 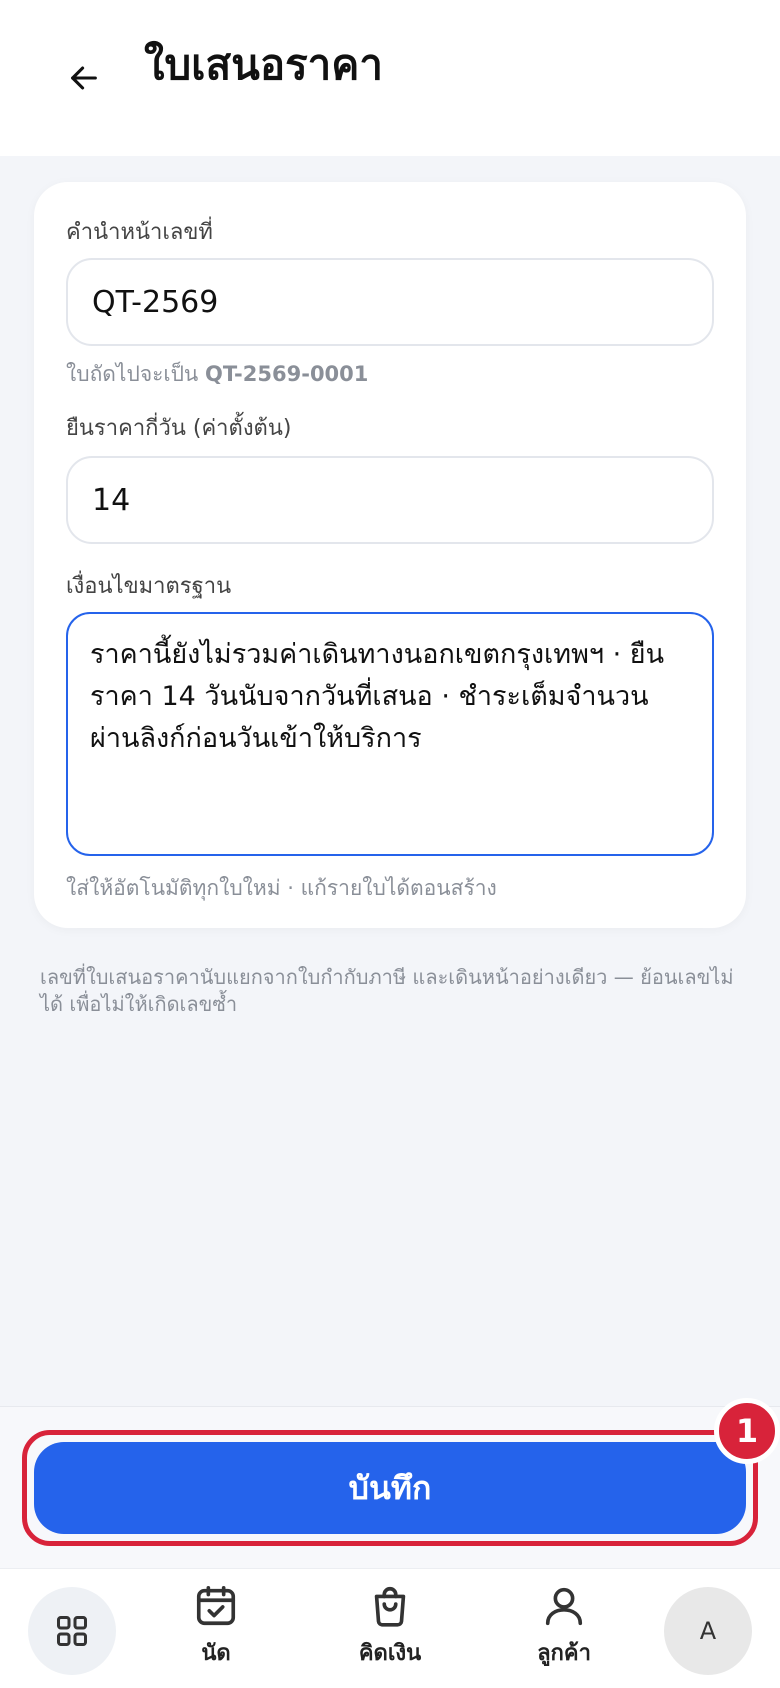 I want to click on nav-home, so click(x=72, y=1631).